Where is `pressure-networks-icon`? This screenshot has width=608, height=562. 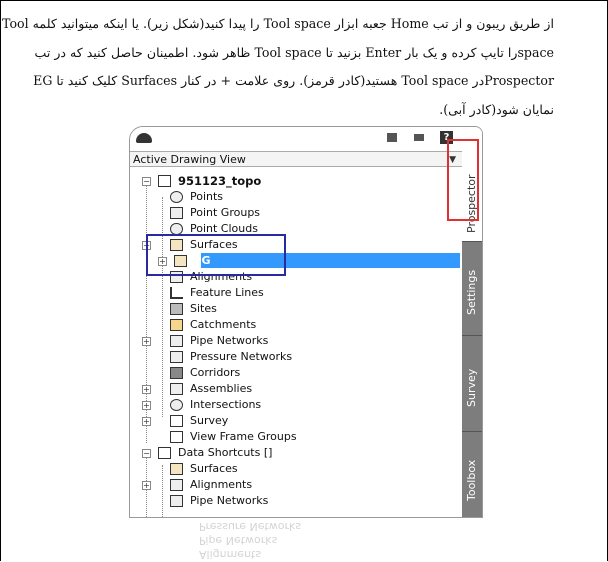
pressure-networks-icon is located at coordinates (176, 357).